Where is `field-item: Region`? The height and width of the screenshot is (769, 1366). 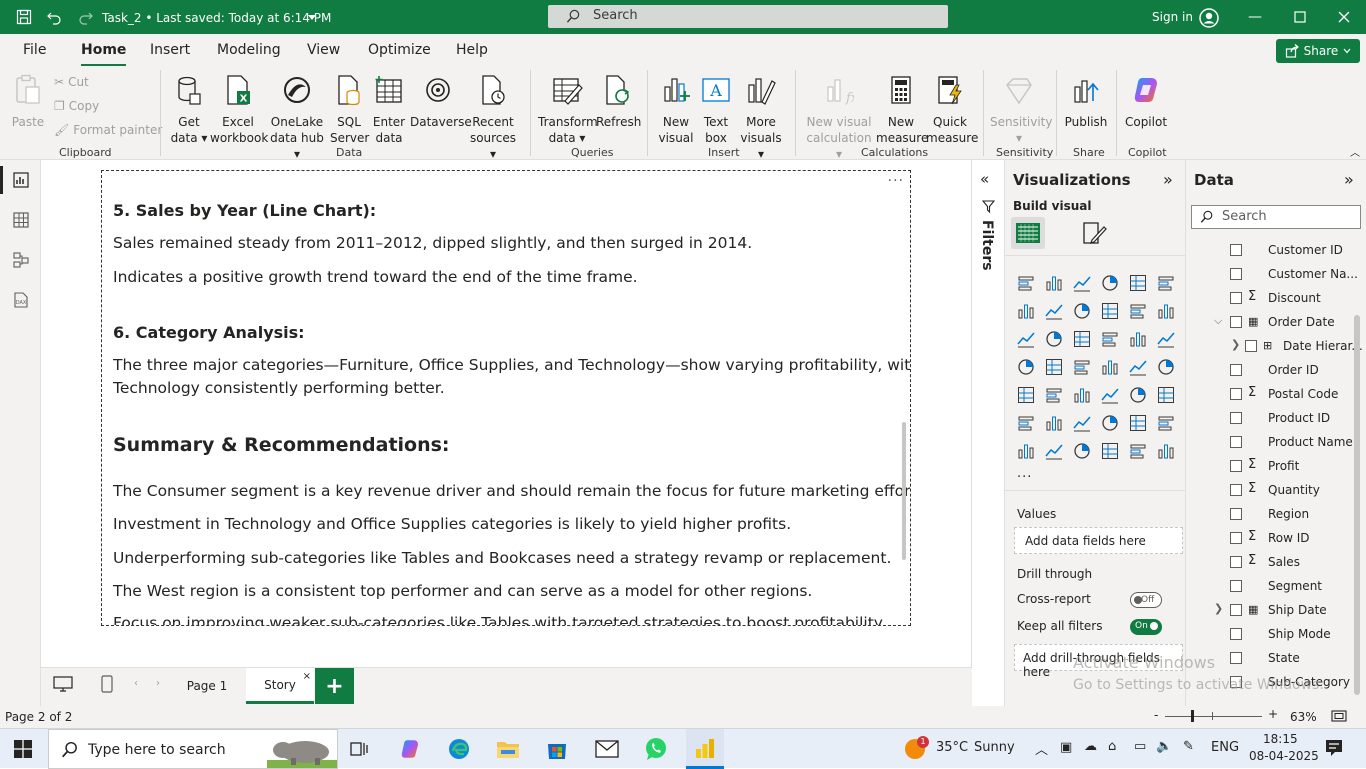 field-item: Region is located at coordinates (1276, 514).